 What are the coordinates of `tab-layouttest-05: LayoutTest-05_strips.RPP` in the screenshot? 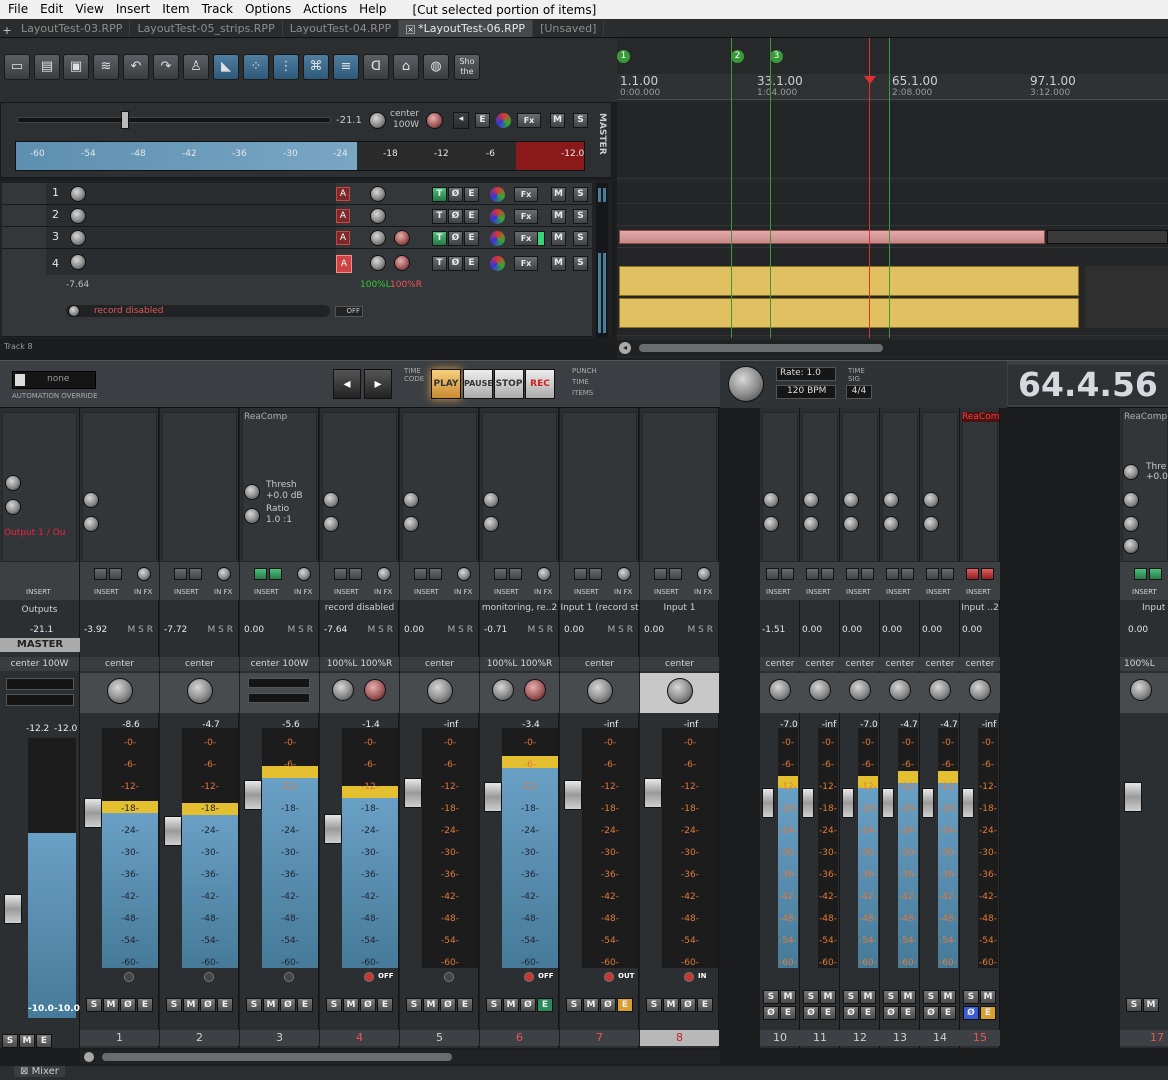 It's located at (206, 28).